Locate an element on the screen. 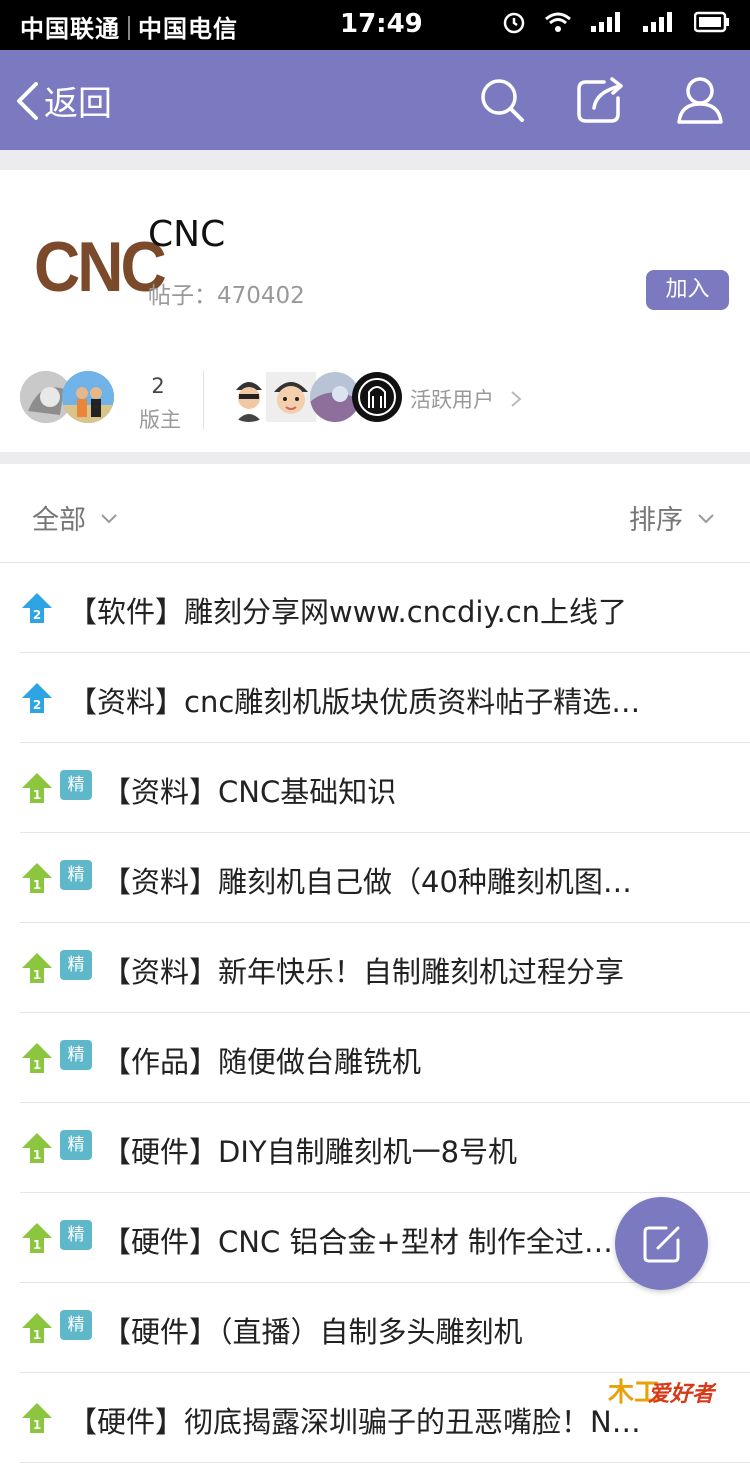 This screenshot has height=1463, width=750. compose-icon is located at coordinates (600, 101).